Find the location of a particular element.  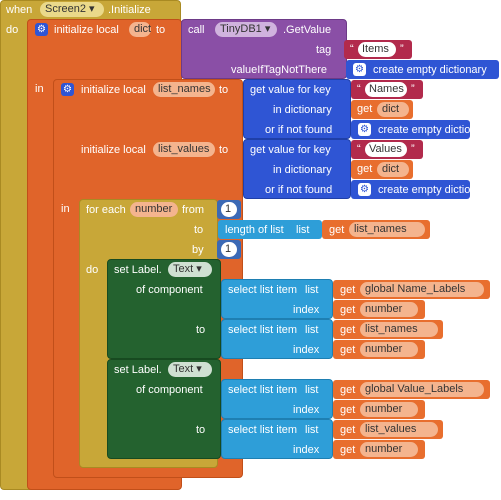

length-of-list-label: length of list is located at coordinates (254, 230).